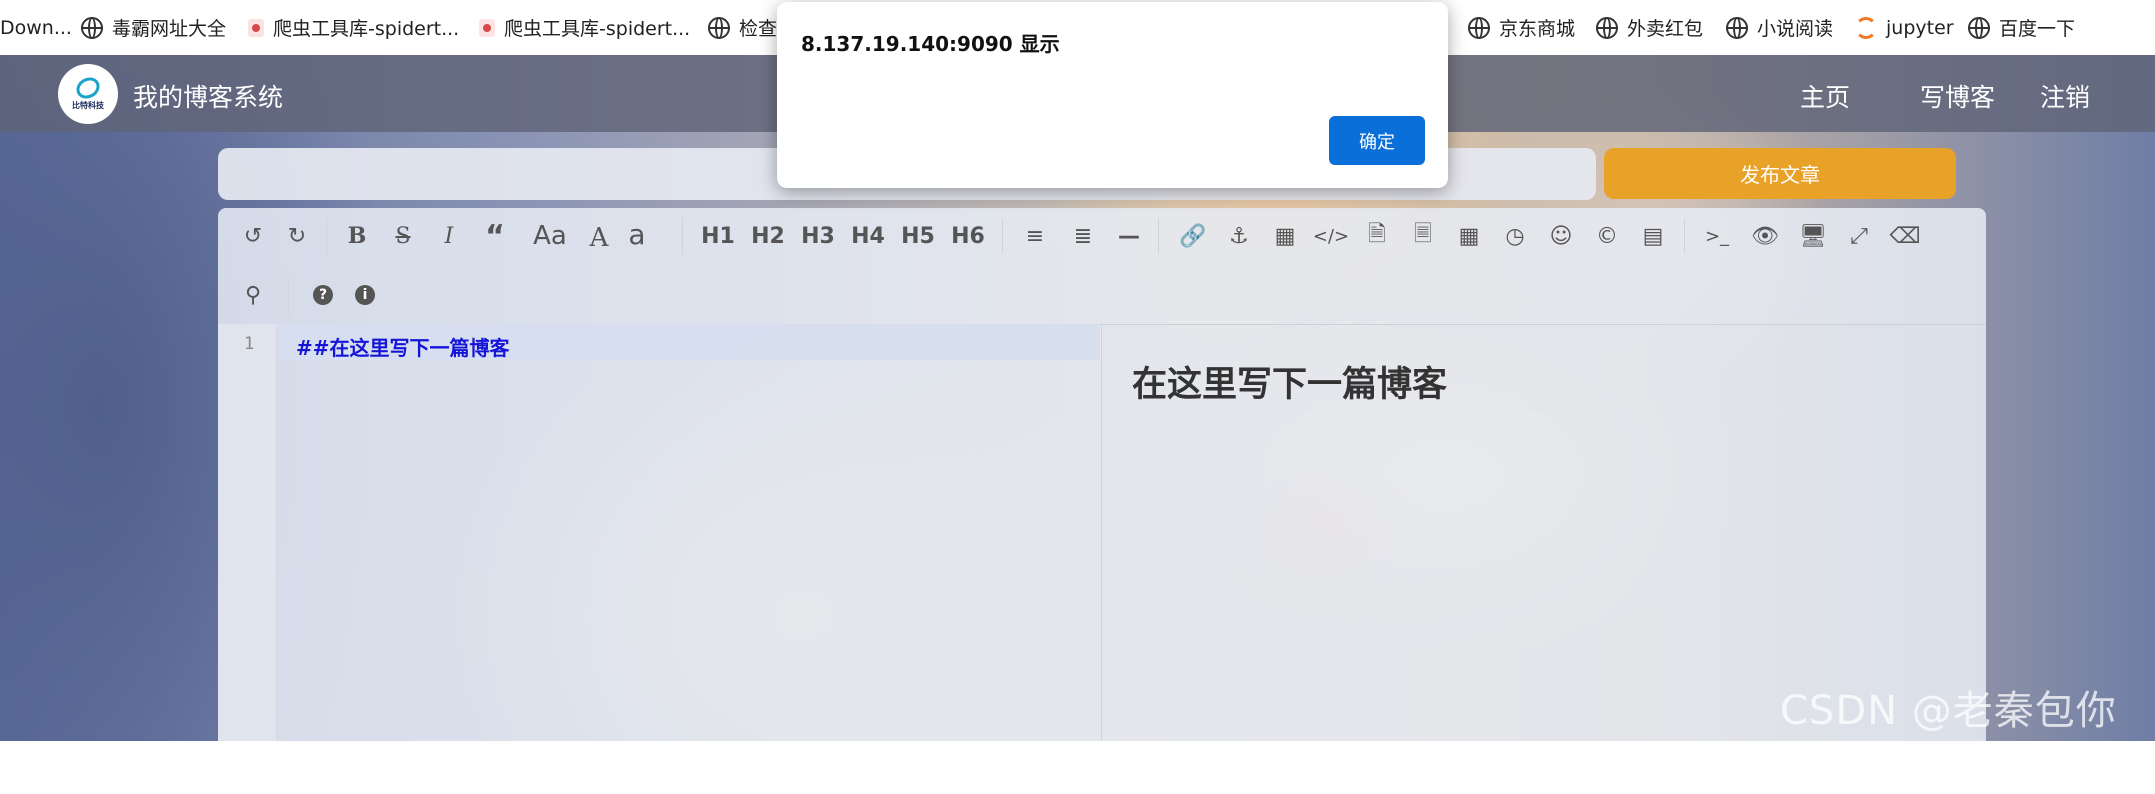 This screenshot has width=2155, height=794. I want to click on ucwords-icon: A, so click(599, 238).